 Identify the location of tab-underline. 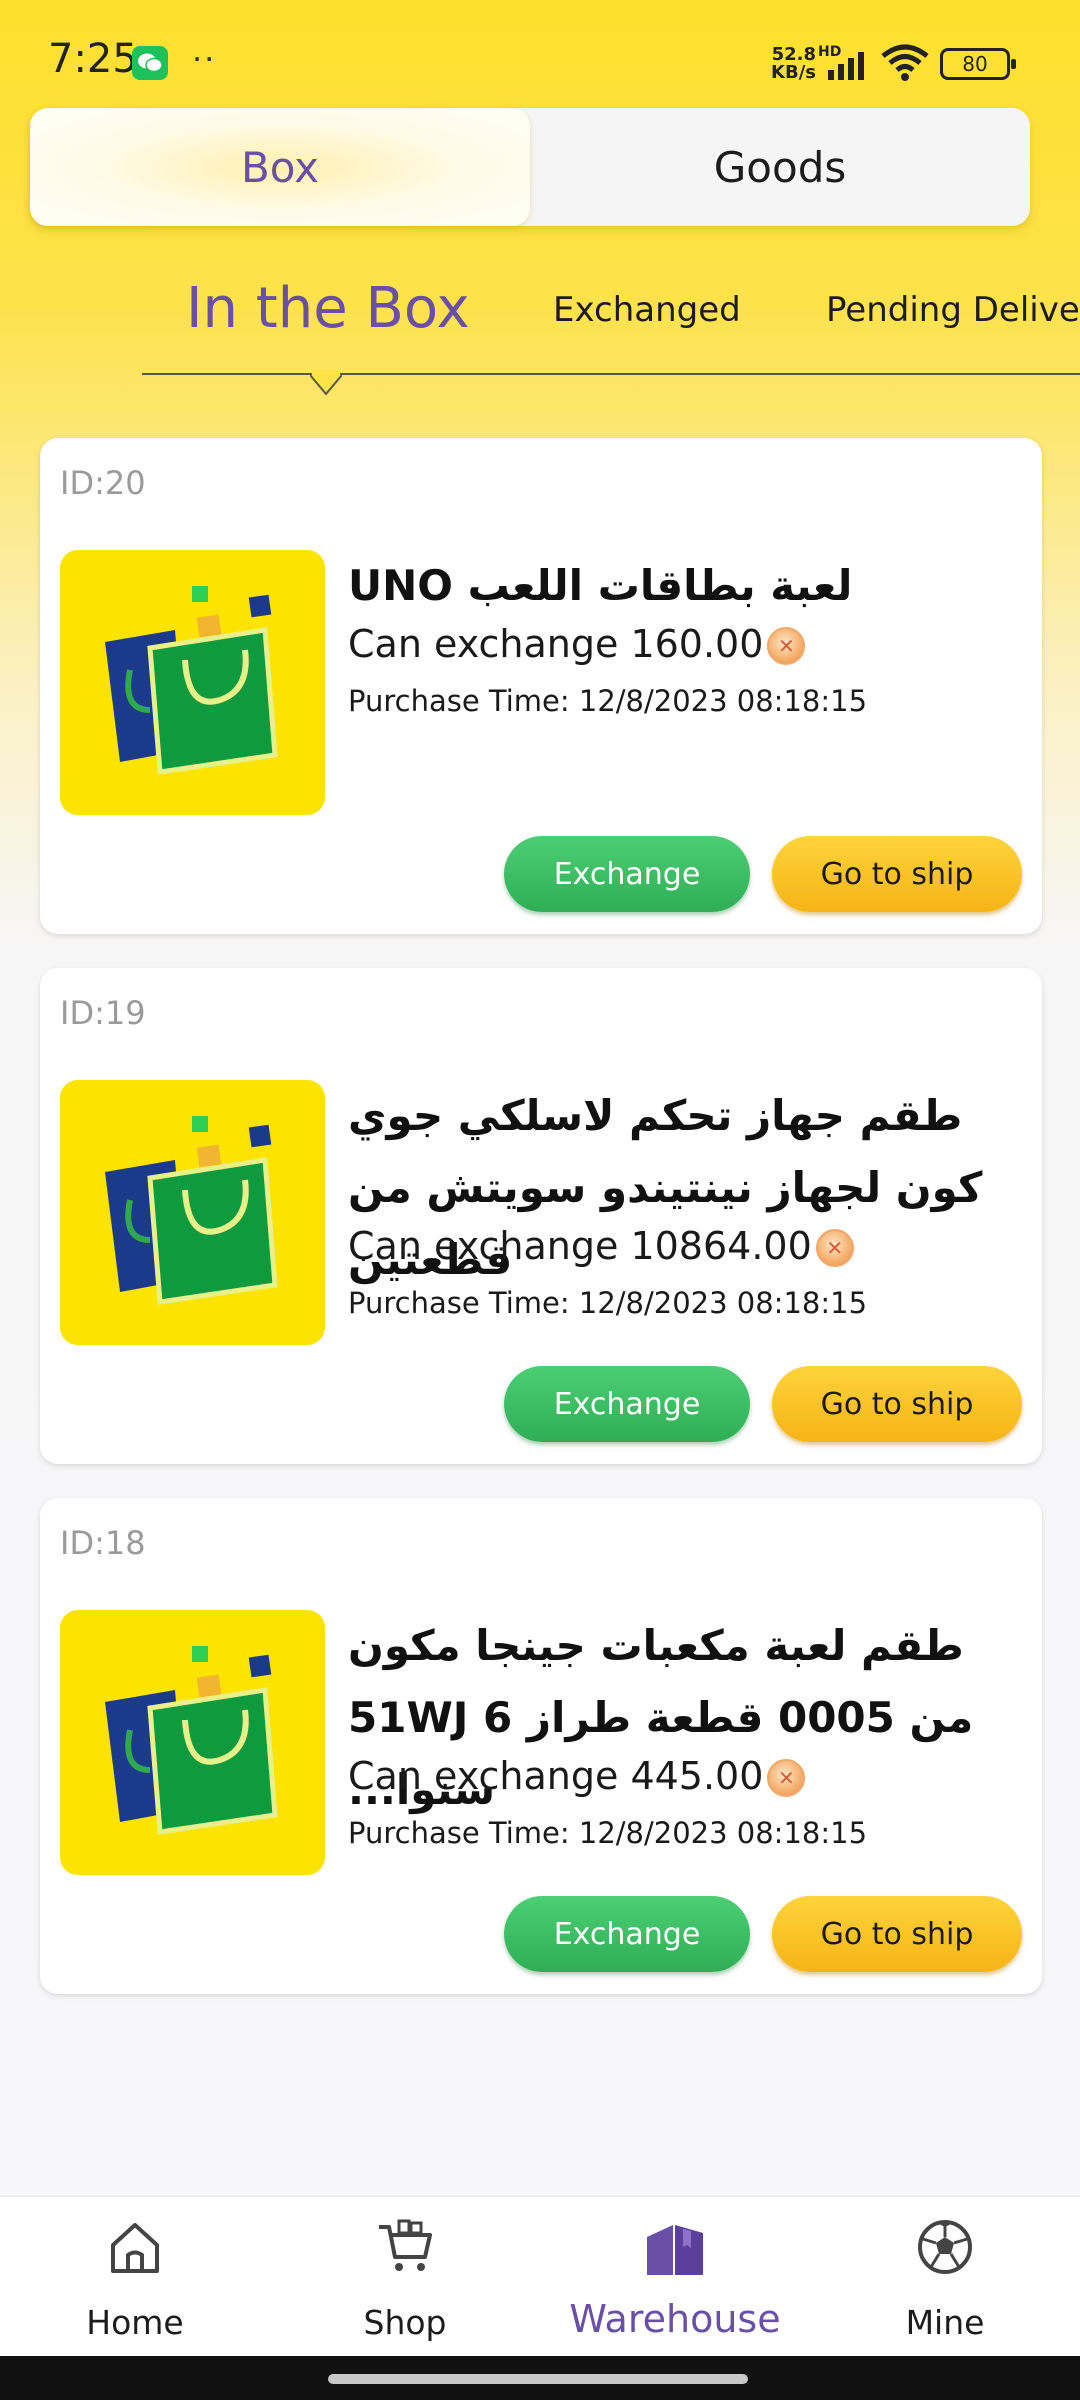
(611, 374).